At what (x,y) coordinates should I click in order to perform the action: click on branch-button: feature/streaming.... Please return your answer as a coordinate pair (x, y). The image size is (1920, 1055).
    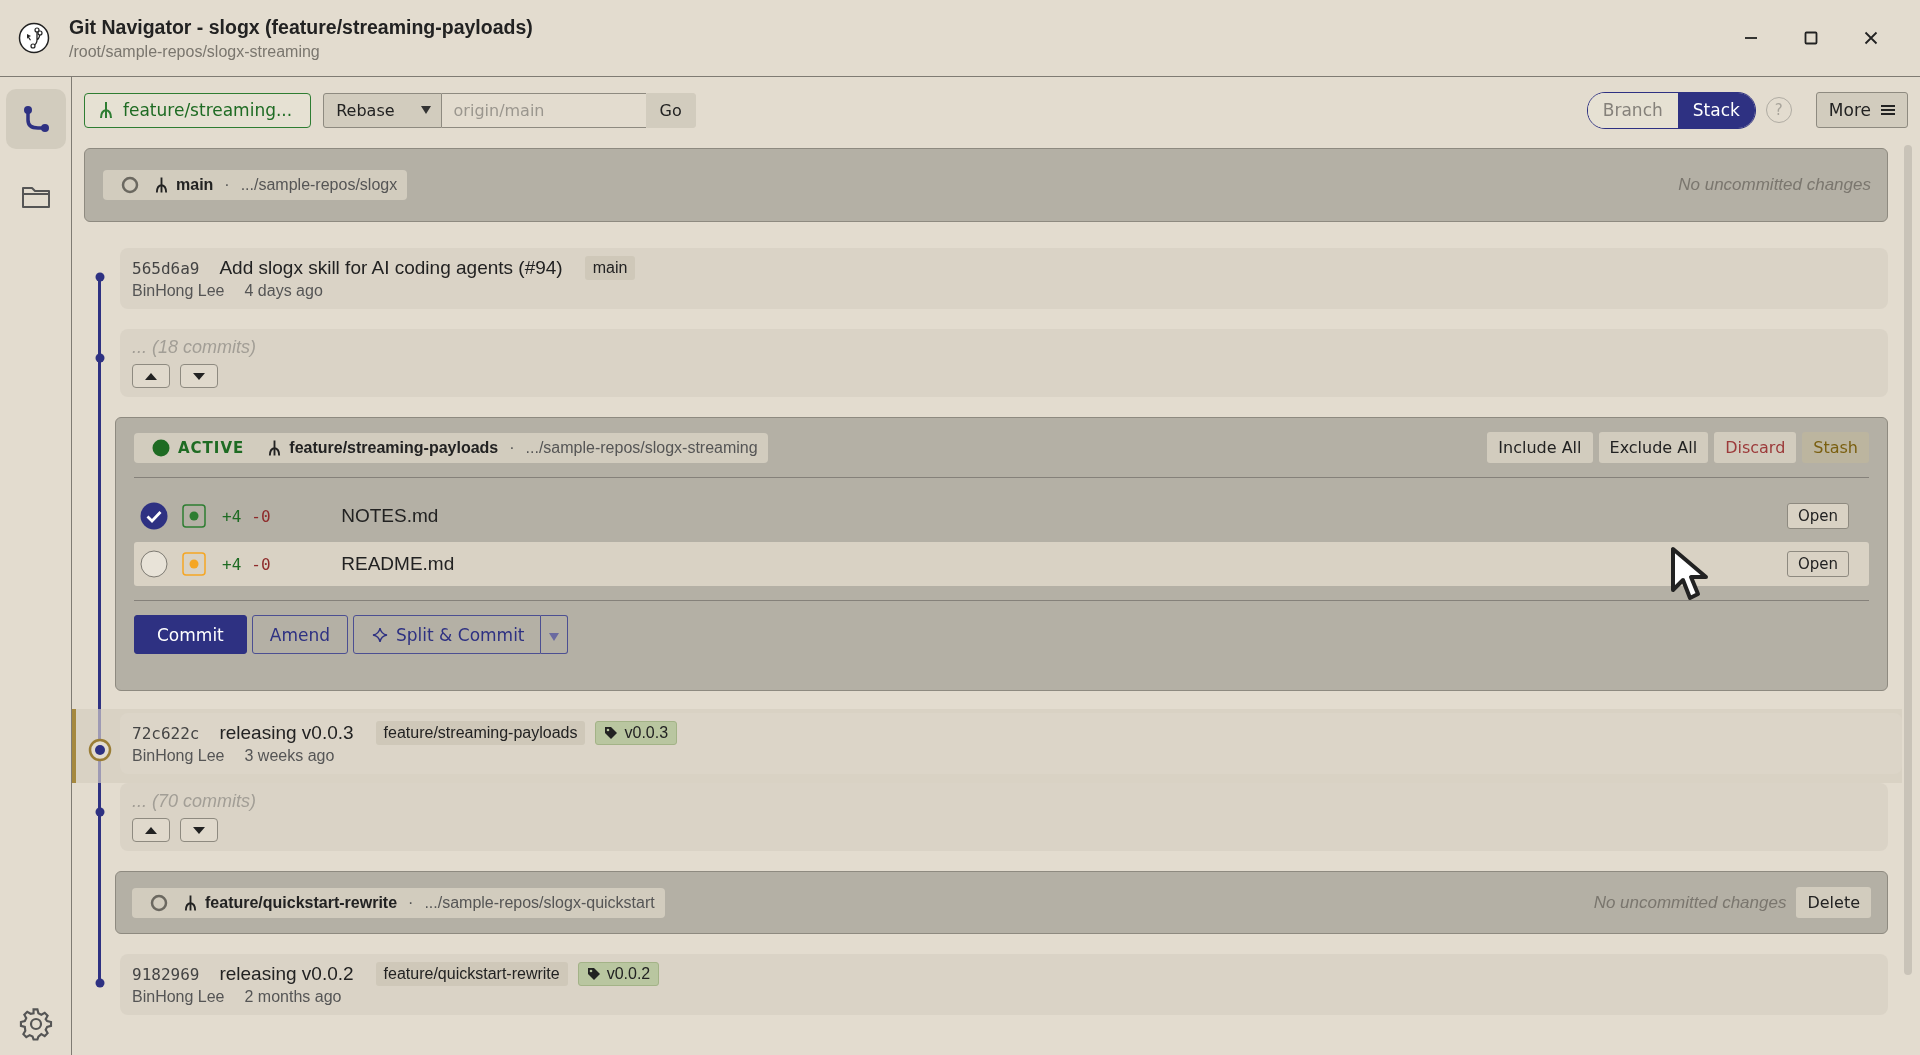
    Looking at the image, I should click on (198, 110).